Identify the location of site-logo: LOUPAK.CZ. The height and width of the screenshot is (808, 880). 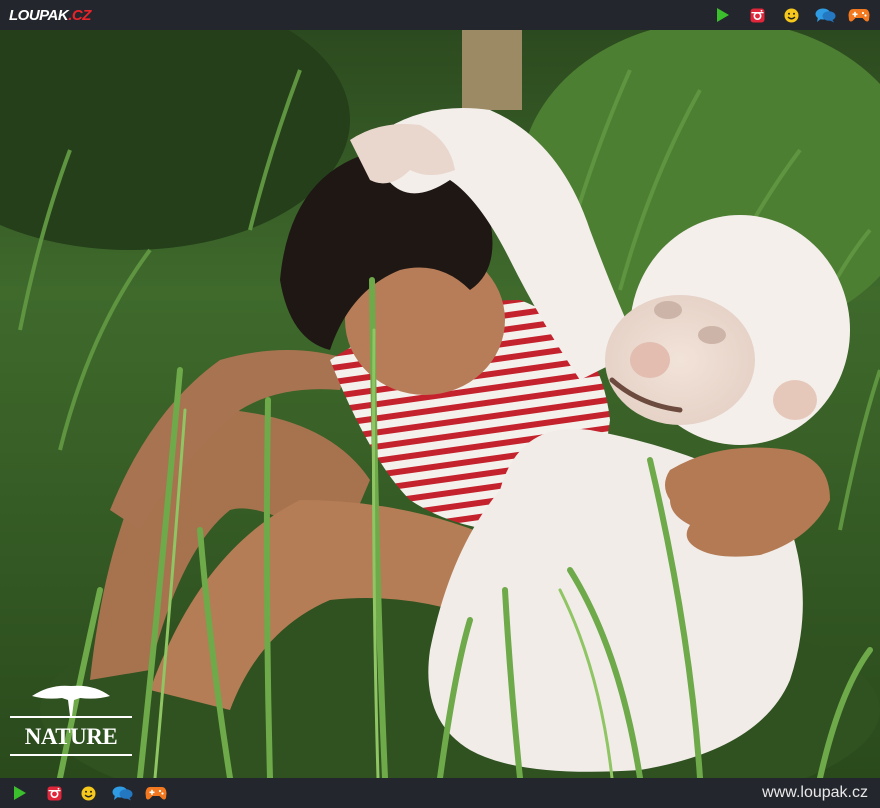
(50, 15).